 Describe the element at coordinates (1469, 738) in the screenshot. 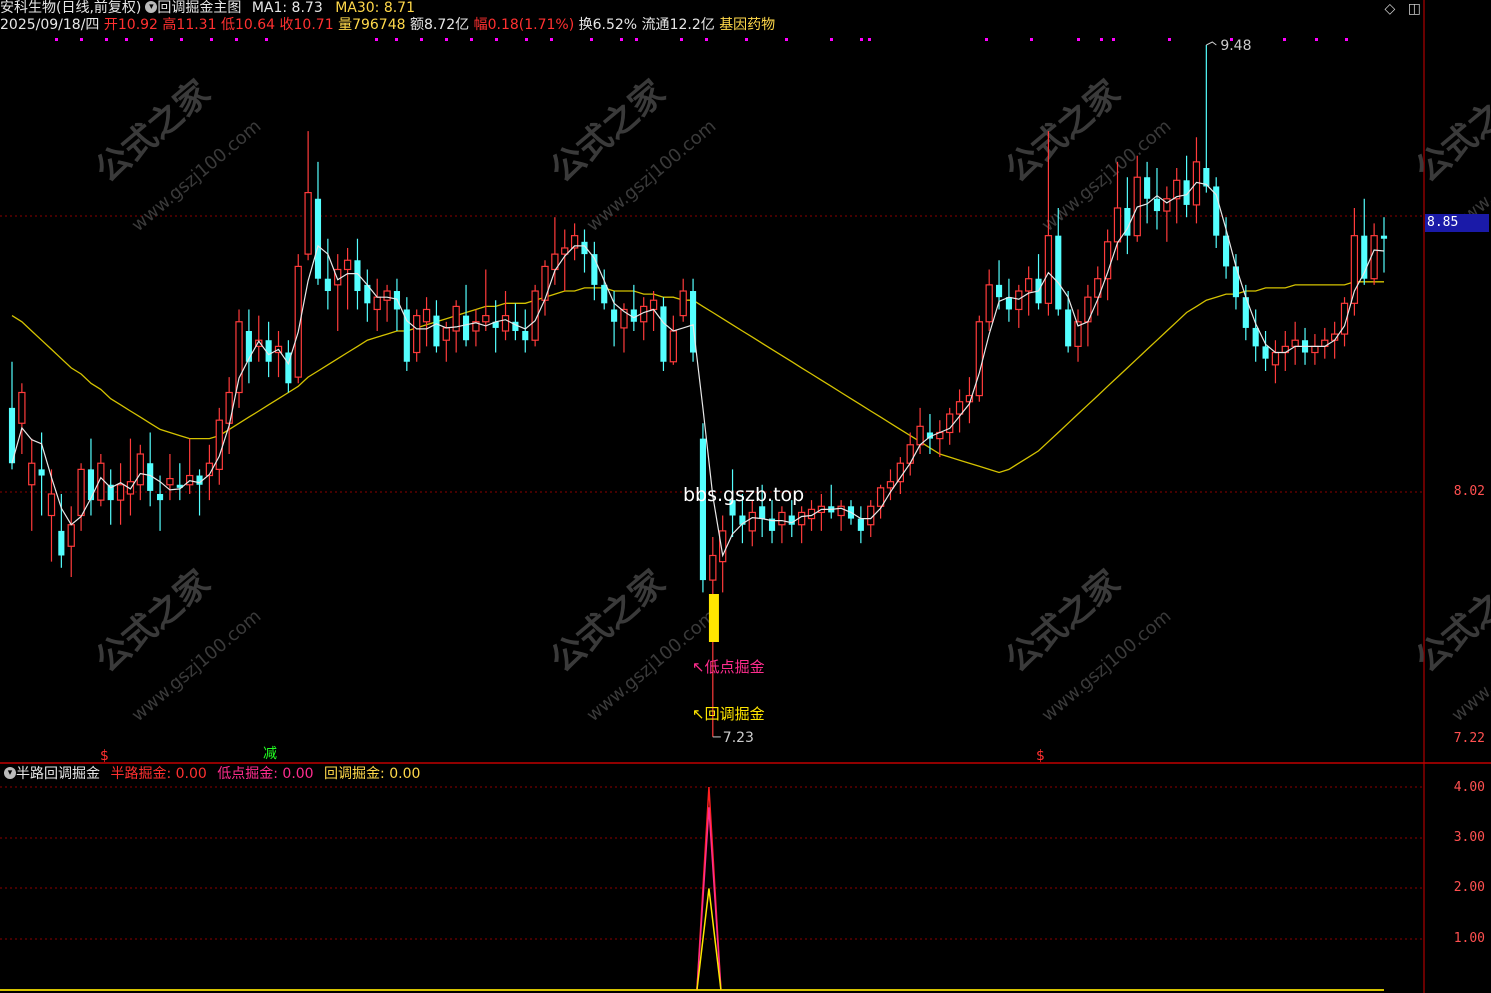

I see `price-axis-label: 7.22` at that location.